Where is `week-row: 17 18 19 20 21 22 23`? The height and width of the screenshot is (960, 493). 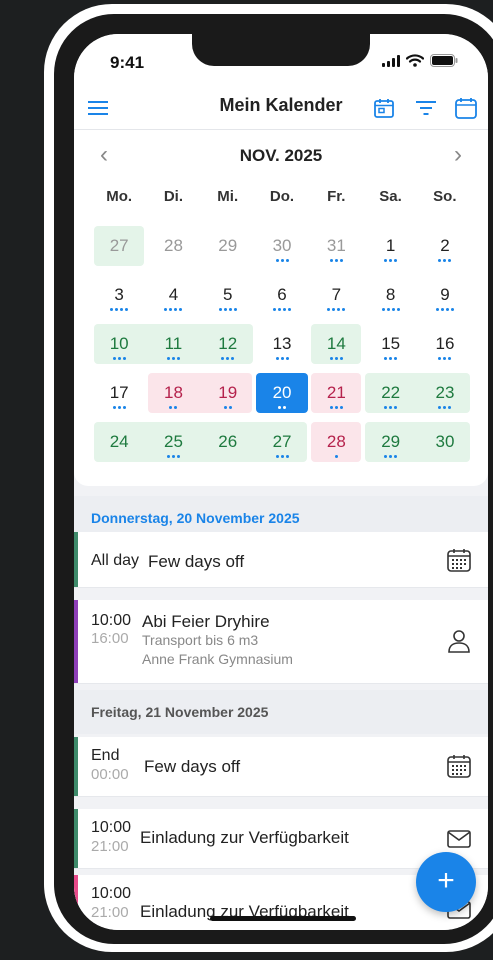 week-row: 17 18 19 20 21 22 23 is located at coordinates (282, 397).